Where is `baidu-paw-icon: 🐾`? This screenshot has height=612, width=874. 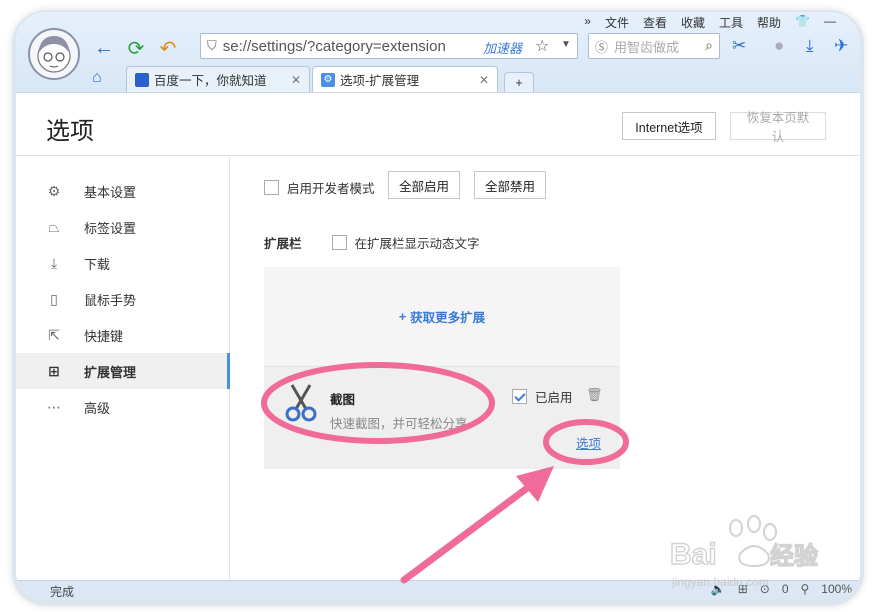 baidu-paw-icon: 🐾 is located at coordinates (142, 79).